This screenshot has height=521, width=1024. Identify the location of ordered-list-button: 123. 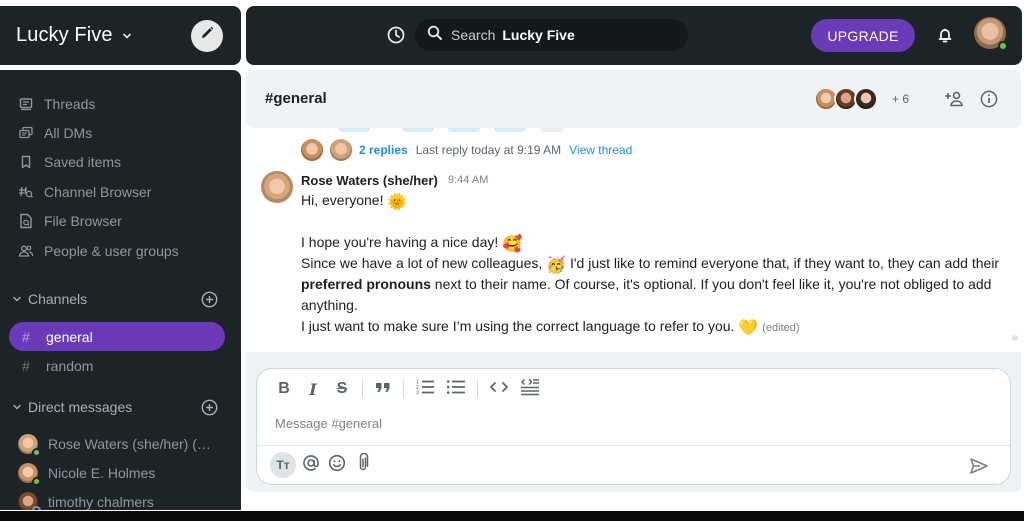
(425, 389).